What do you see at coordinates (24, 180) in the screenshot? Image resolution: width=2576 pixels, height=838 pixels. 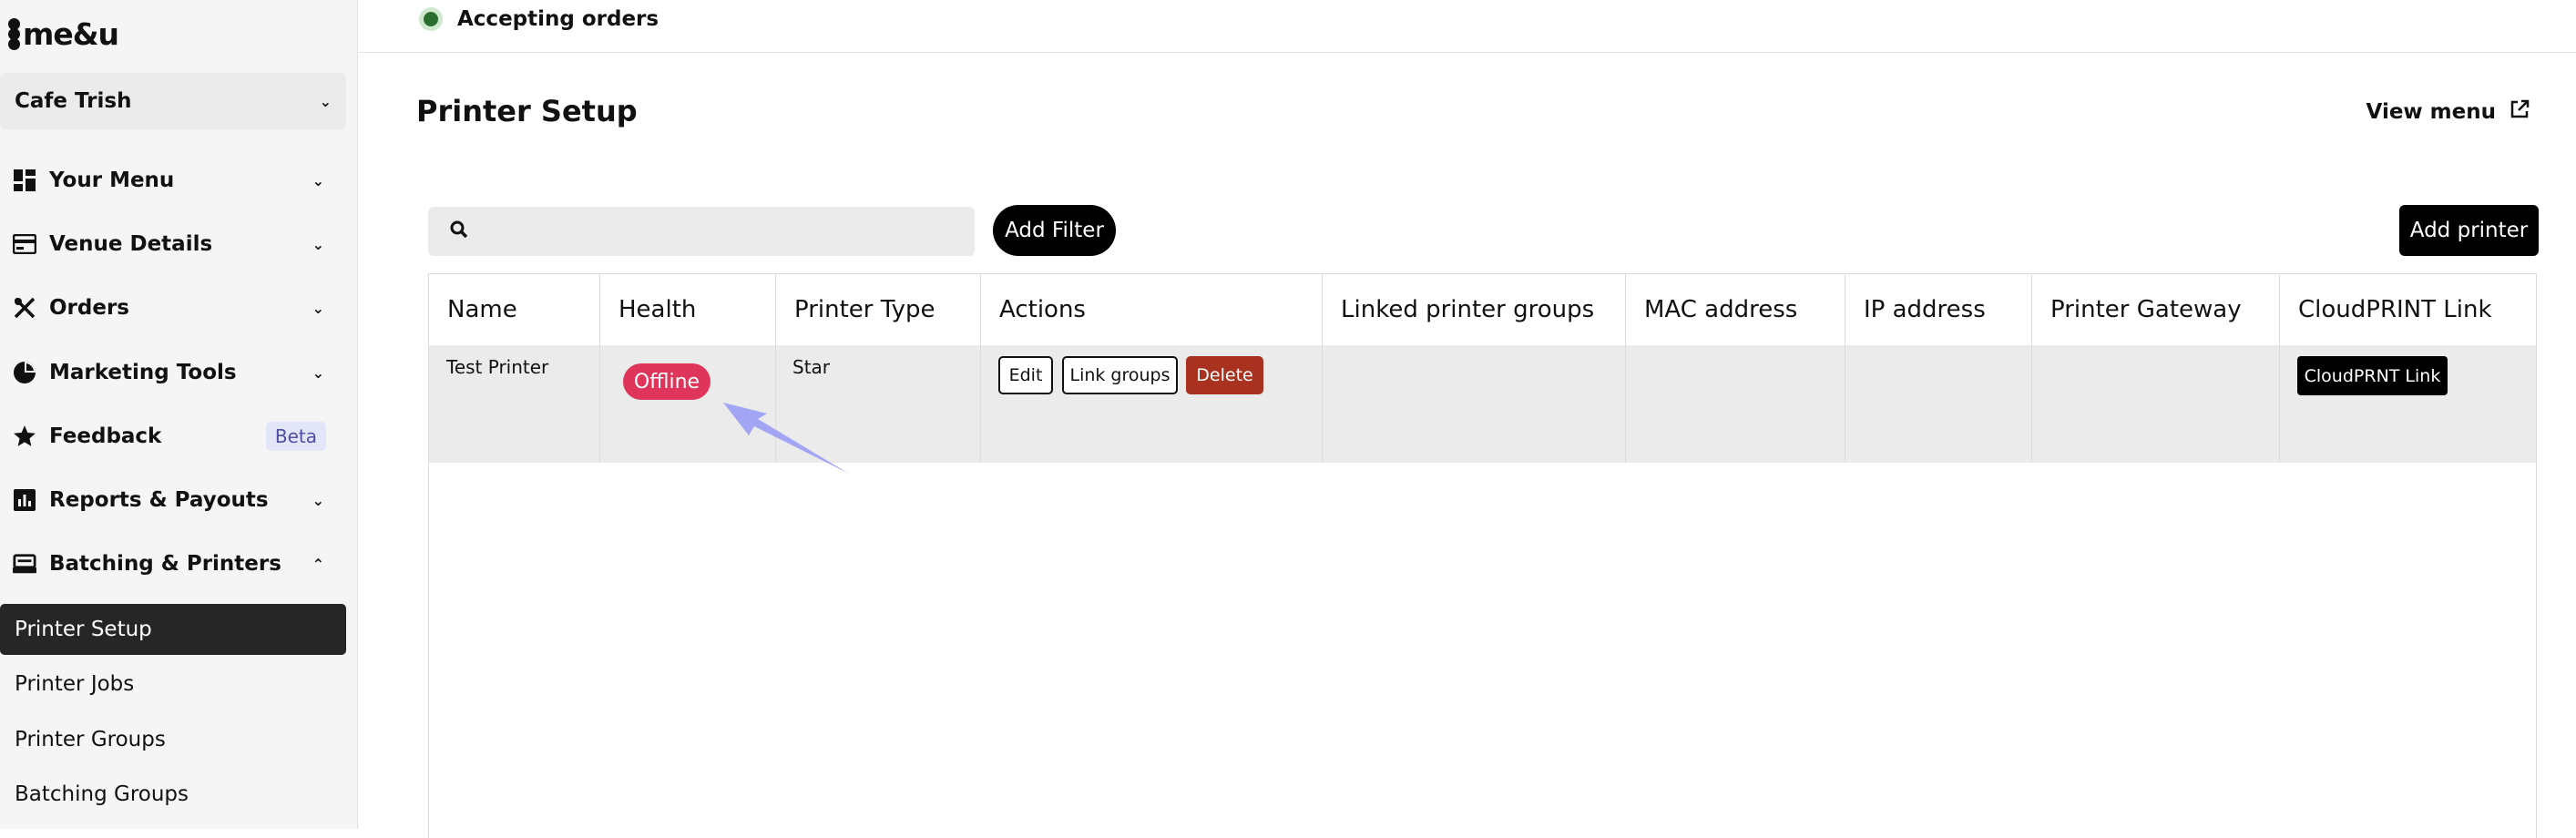 I see `grid-icon` at bounding box center [24, 180].